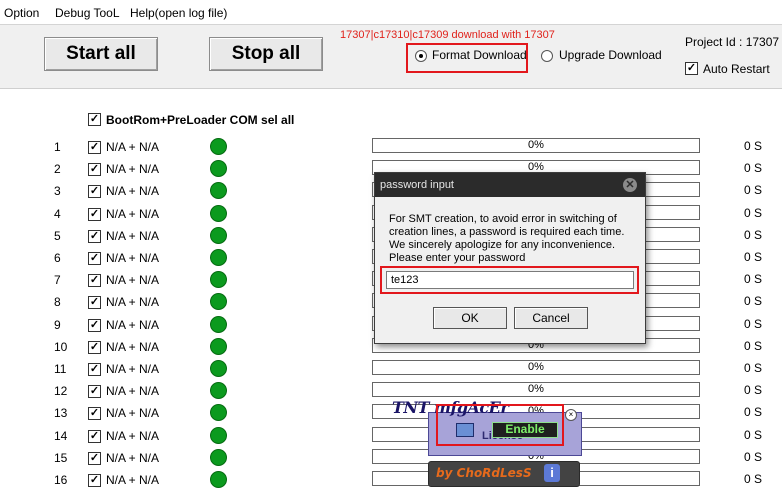 The width and height of the screenshot is (782, 500). Describe the element at coordinates (57, 191) in the screenshot. I see `row-number: 3` at that location.